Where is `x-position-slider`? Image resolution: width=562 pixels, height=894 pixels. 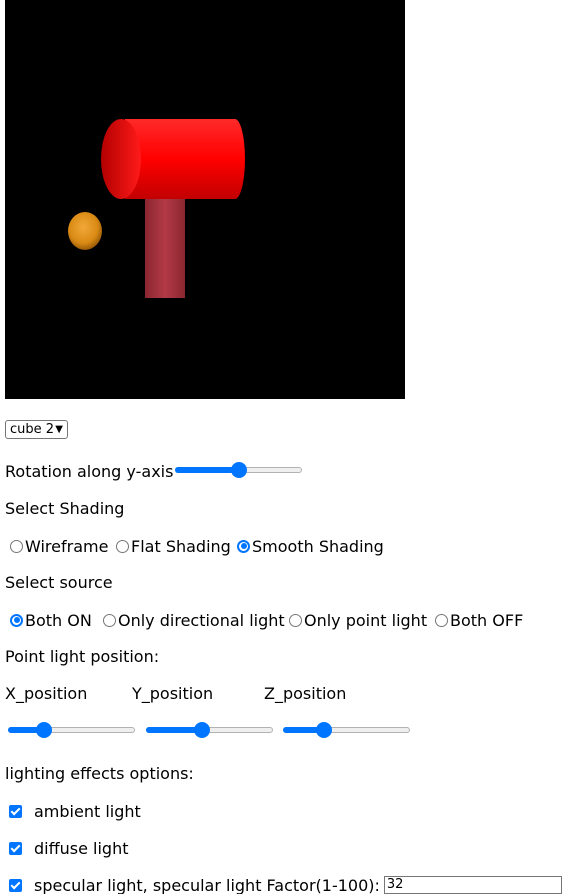 x-position-slider is located at coordinates (71, 730).